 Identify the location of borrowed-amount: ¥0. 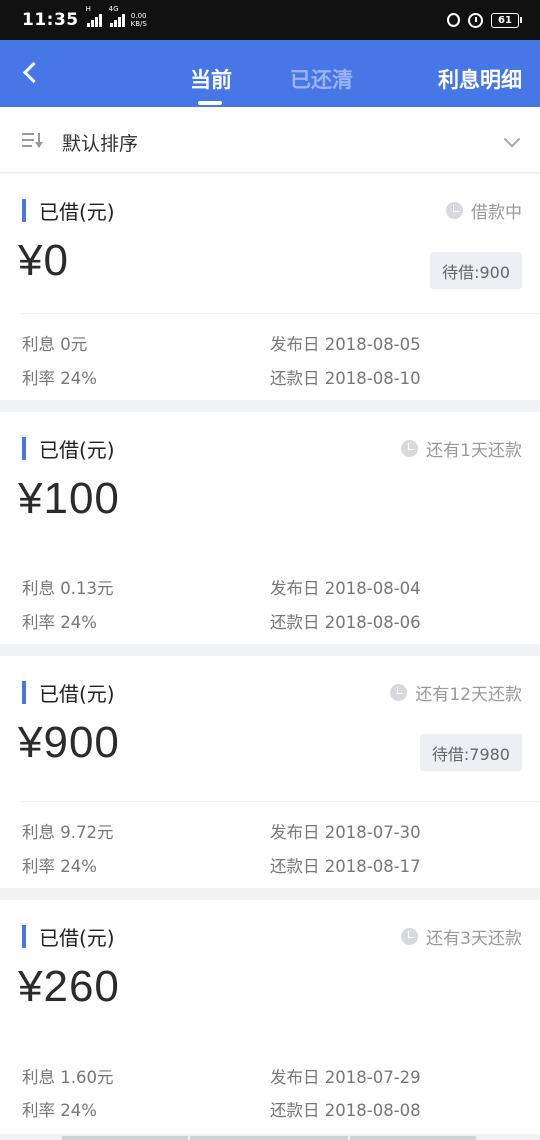
(43, 260).